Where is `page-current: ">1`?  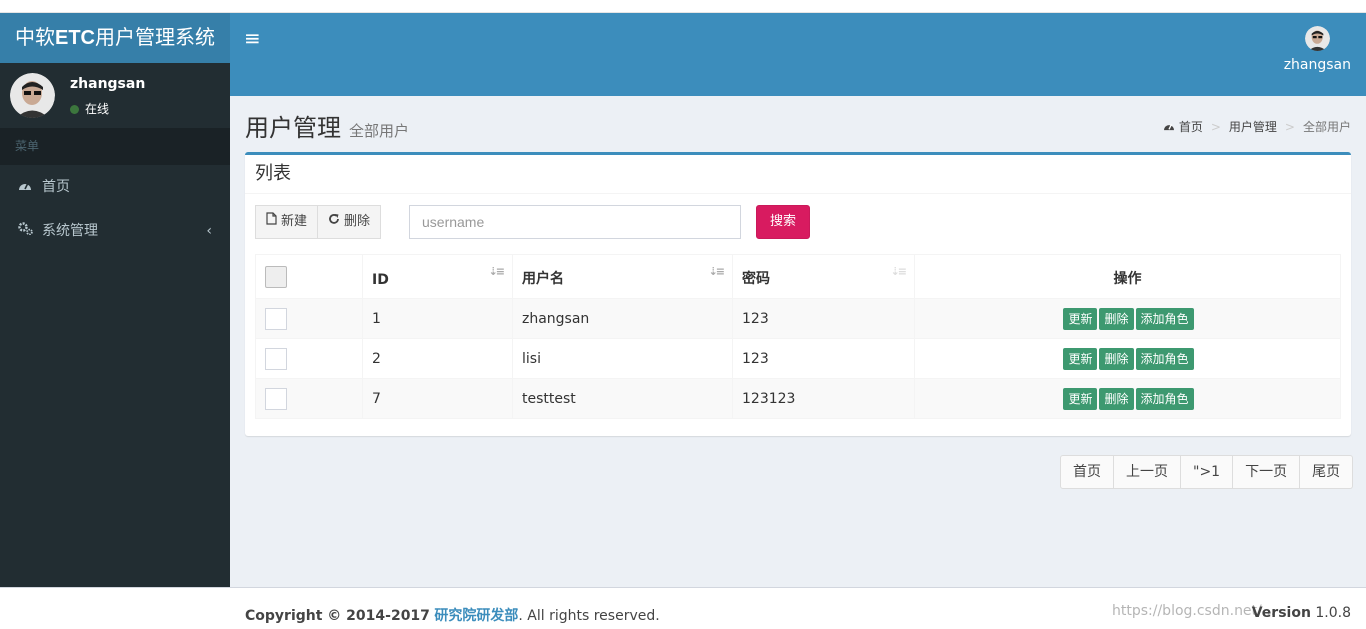
page-current: ">1 is located at coordinates (1207, 472).